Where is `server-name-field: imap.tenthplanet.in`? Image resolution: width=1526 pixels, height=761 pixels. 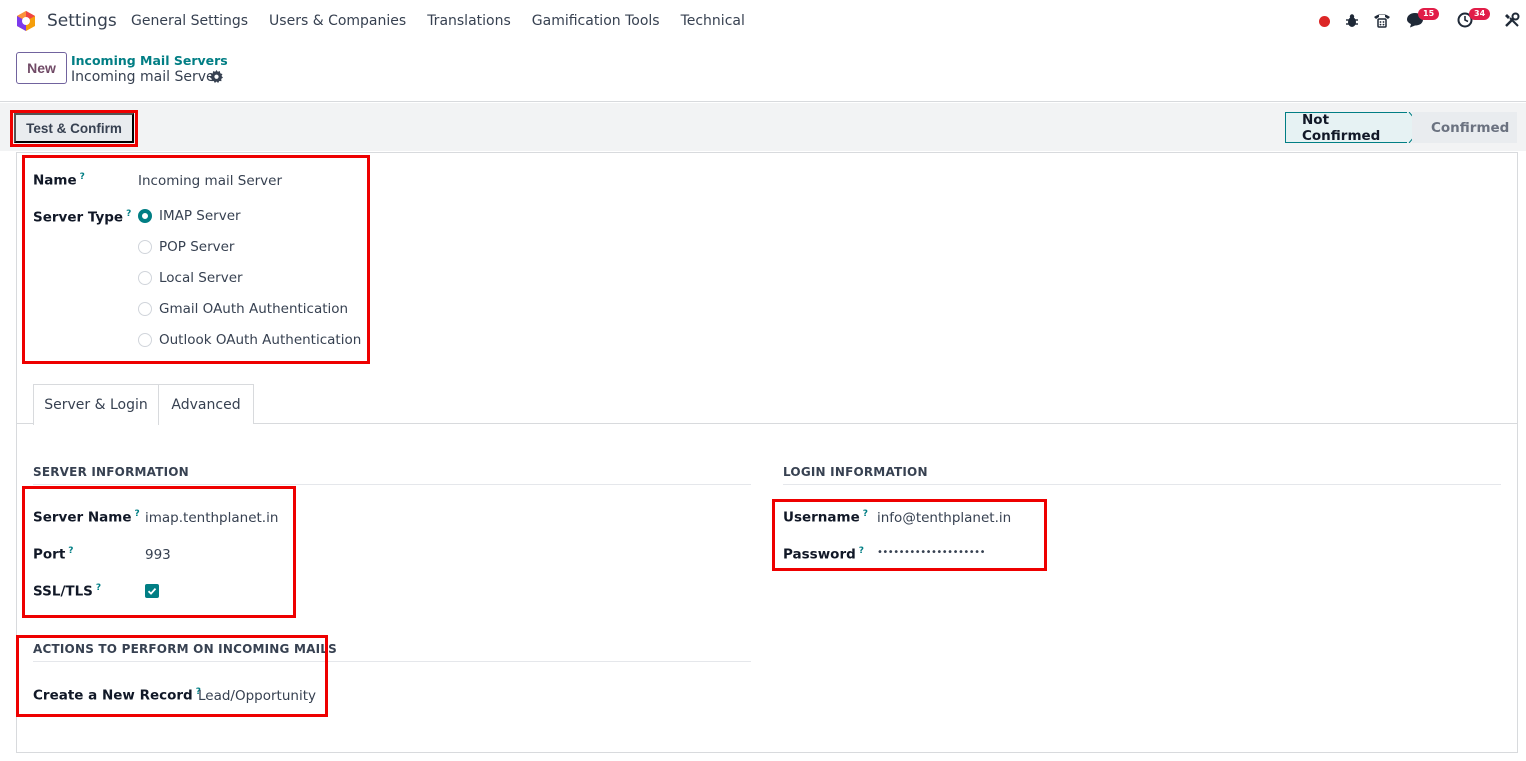 server-name-field: imap.tenthplanet.in is located at coordinates (211, 518).